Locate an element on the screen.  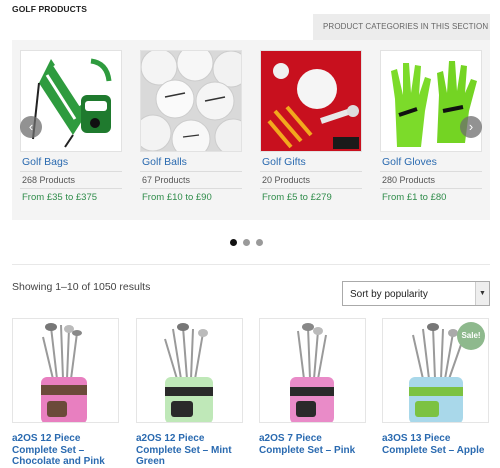
category-count: 67 Products is located at coordinates (166, 180).